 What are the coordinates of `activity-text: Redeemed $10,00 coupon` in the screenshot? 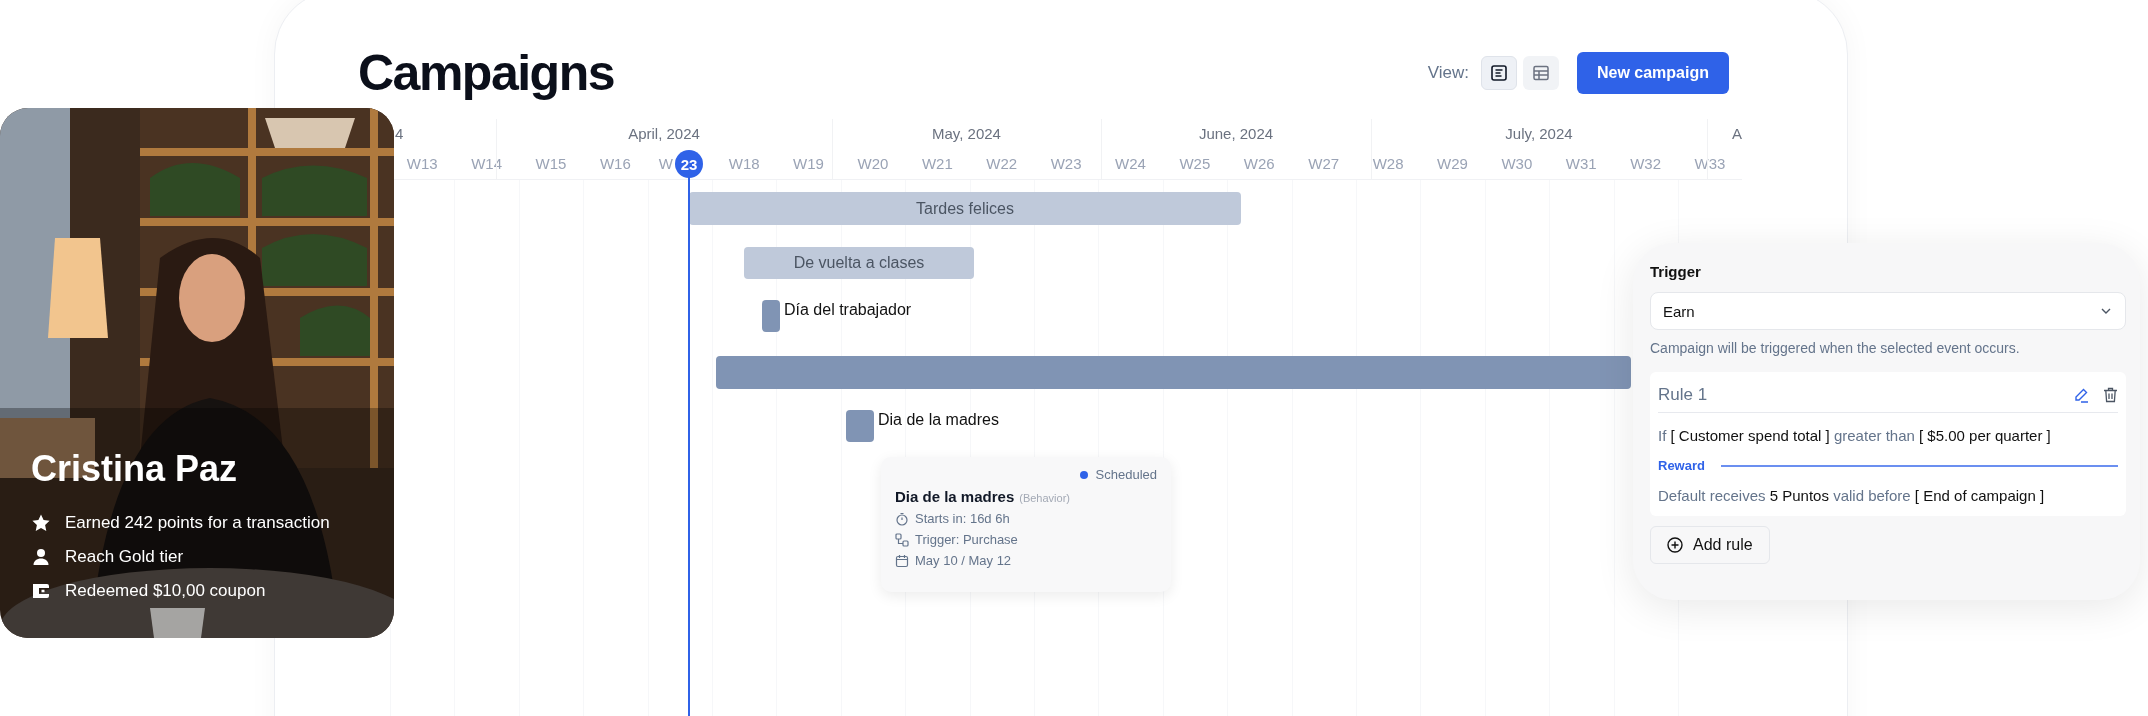 It's located at (165, 591).